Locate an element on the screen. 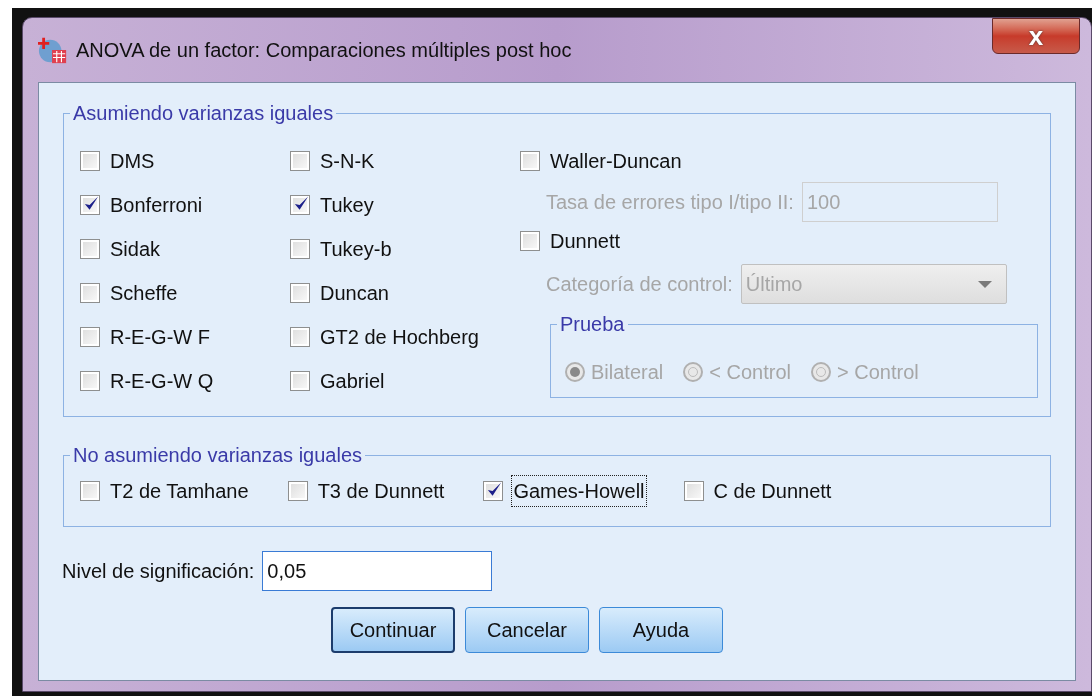 This screenshot has width=1092, height=696. checkbox-label: Games-Howell is located at coordinates (579, 491).